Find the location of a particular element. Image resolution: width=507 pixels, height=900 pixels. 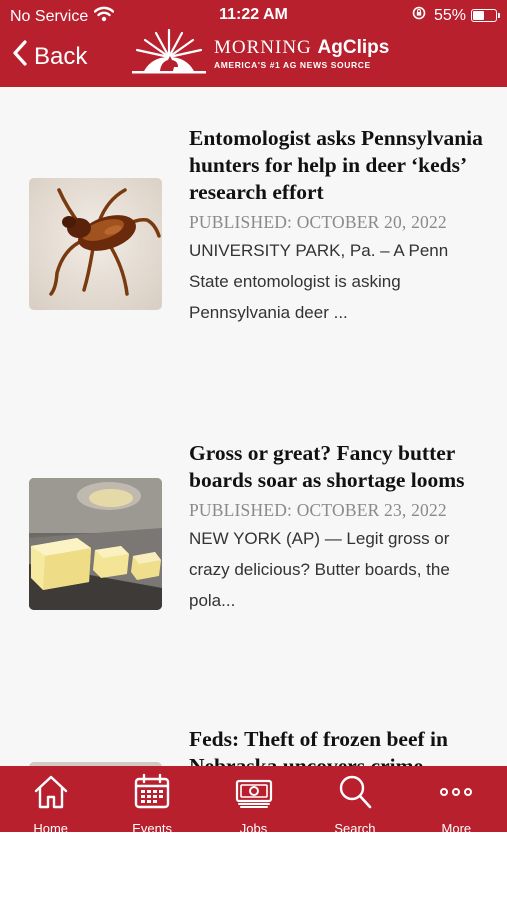

logo-tagline: AMERICA'S #1 AG NEWS SOURCE is located at coordinates (292, 64).